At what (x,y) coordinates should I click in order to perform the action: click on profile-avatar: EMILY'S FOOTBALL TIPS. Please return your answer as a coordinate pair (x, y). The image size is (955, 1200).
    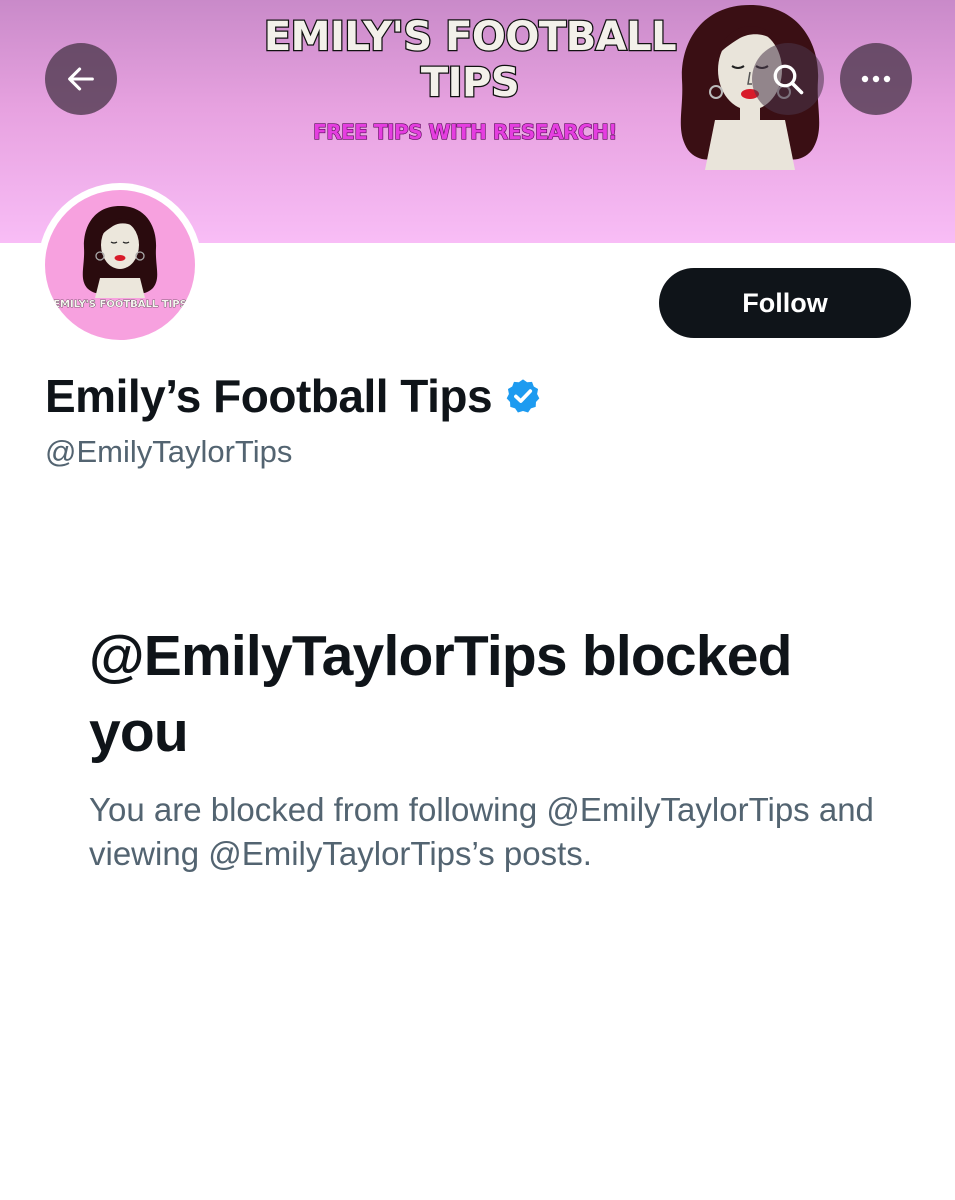
    Looking at the image, I should click on (120, 265).